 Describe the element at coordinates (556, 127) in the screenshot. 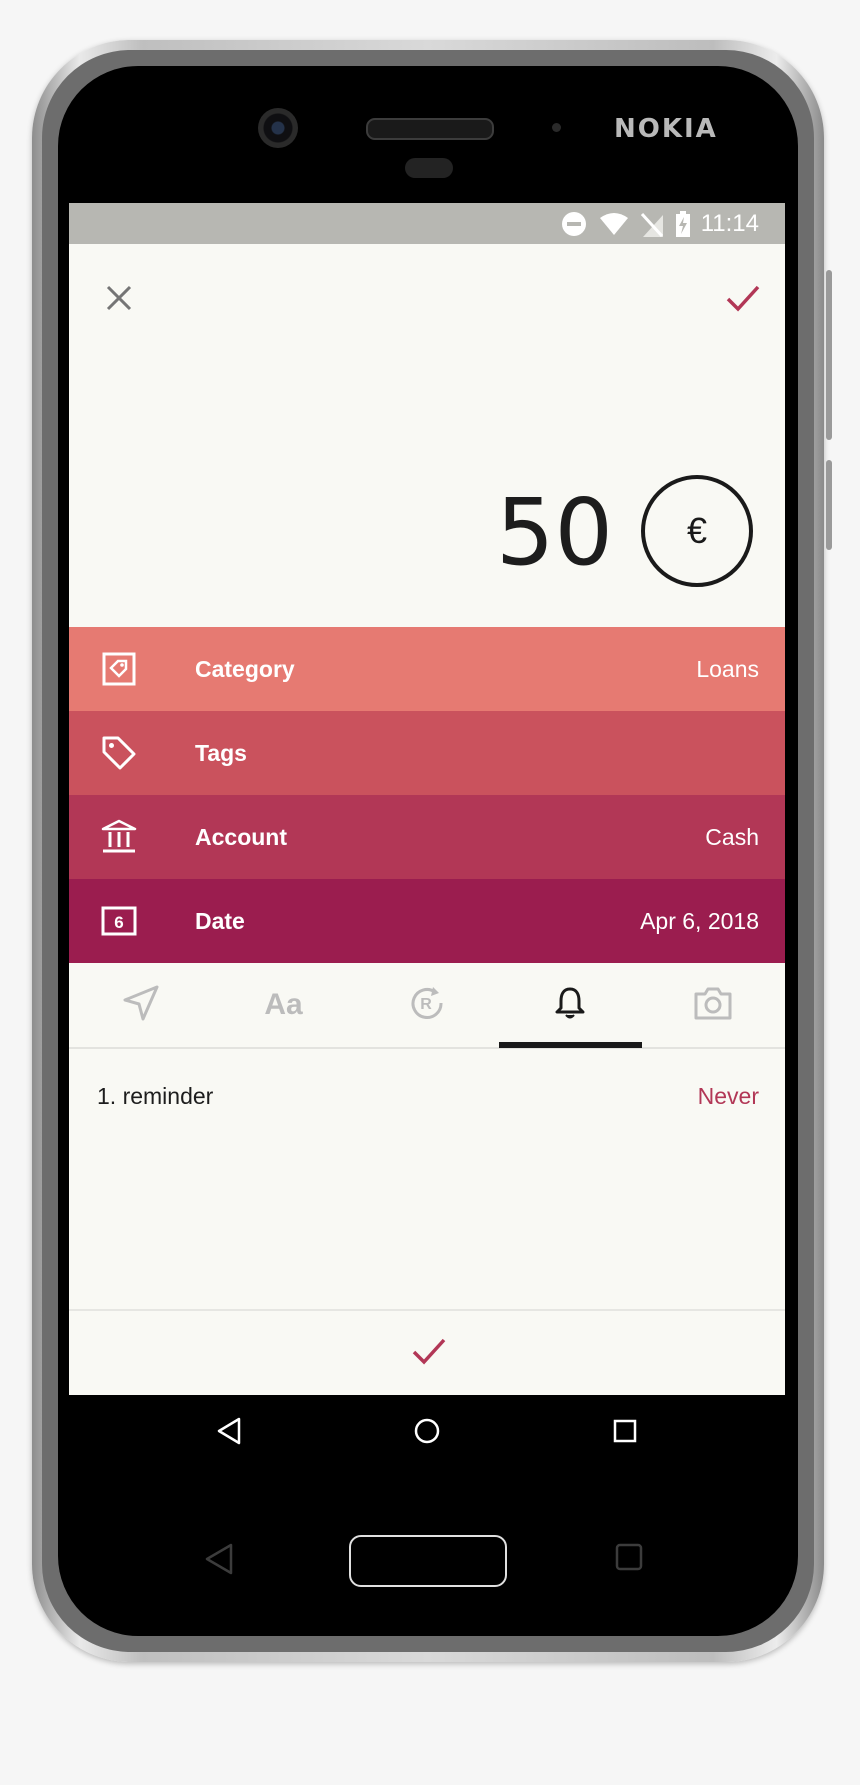

I see `proximity-sensor` at that location.